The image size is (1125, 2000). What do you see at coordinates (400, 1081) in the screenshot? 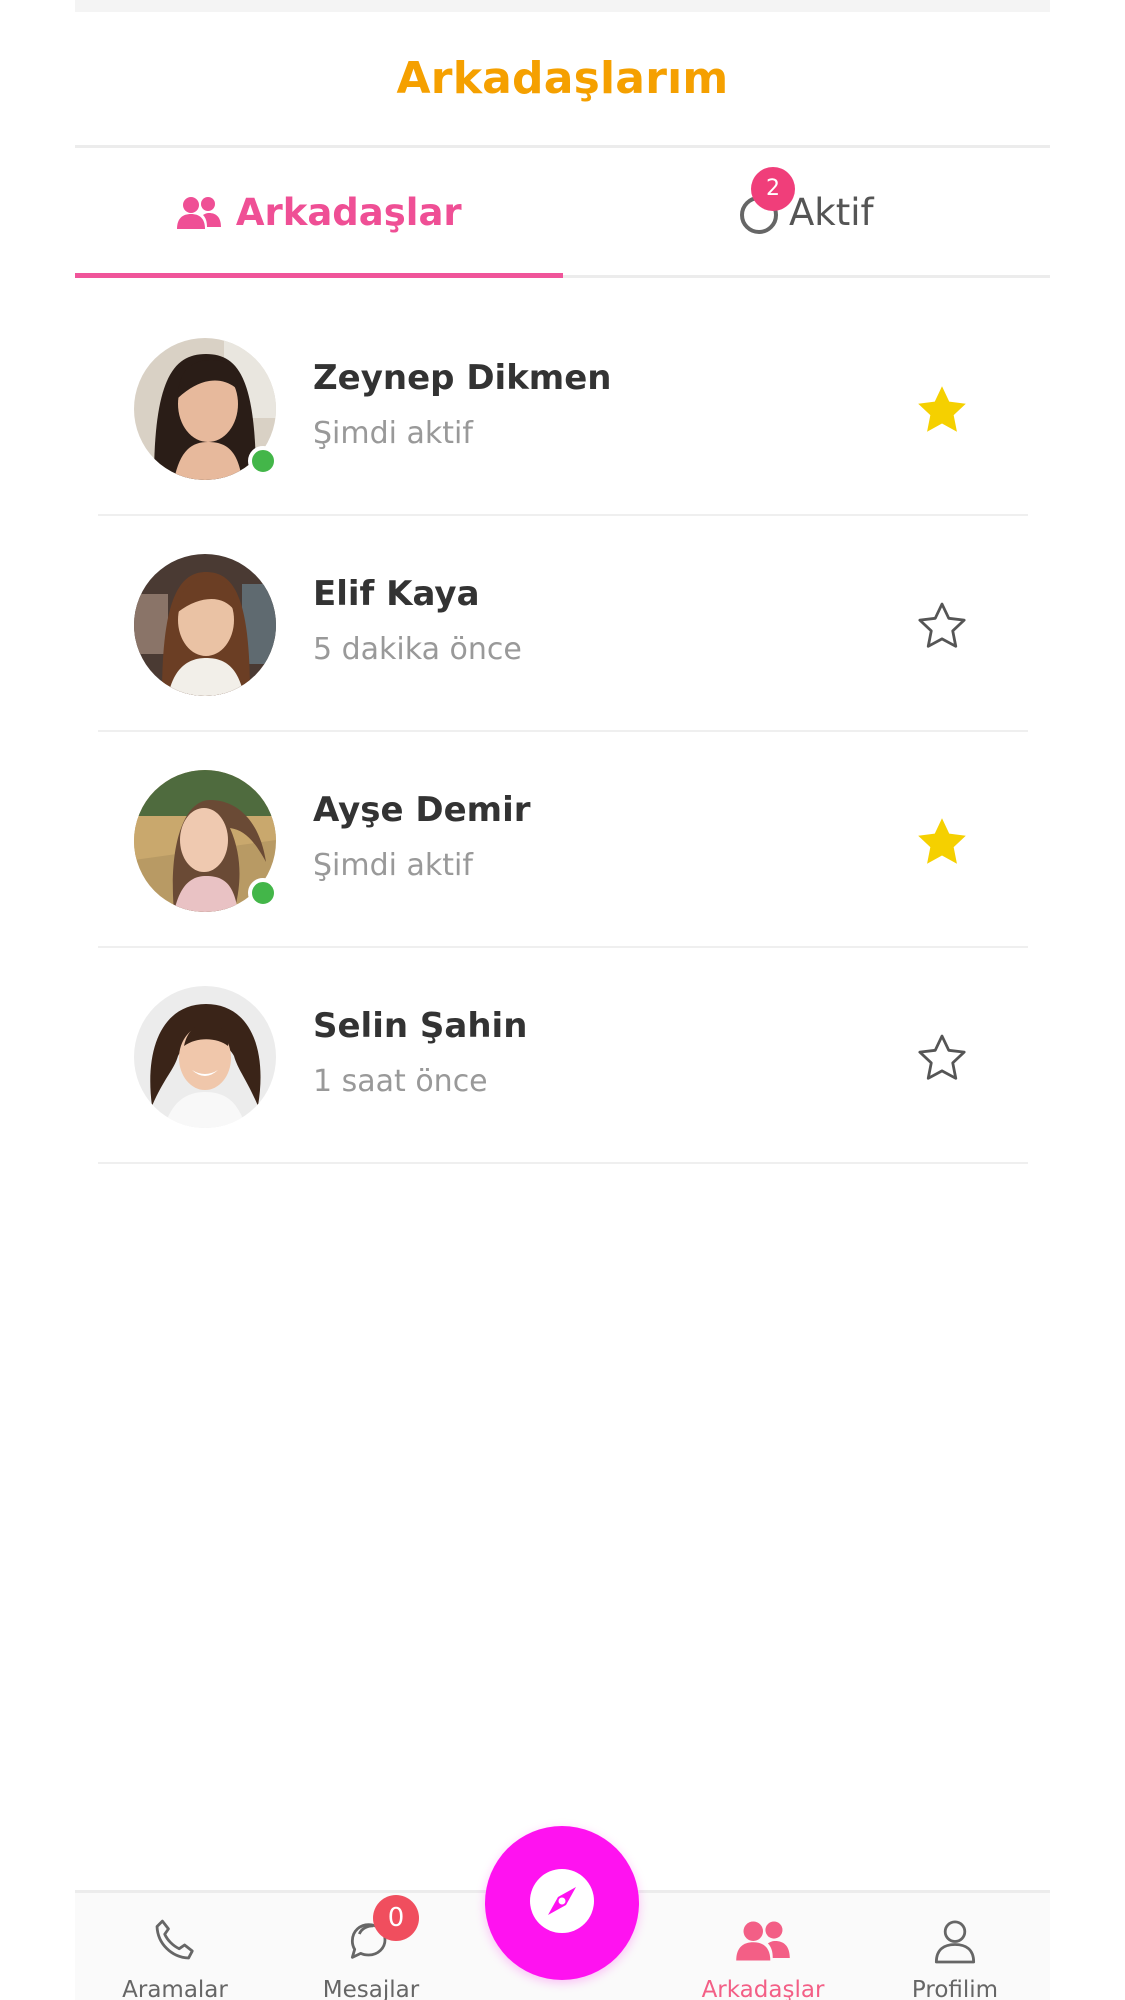
I see `friend-status: 1 saat önce` at bounding box center [400, 1081].